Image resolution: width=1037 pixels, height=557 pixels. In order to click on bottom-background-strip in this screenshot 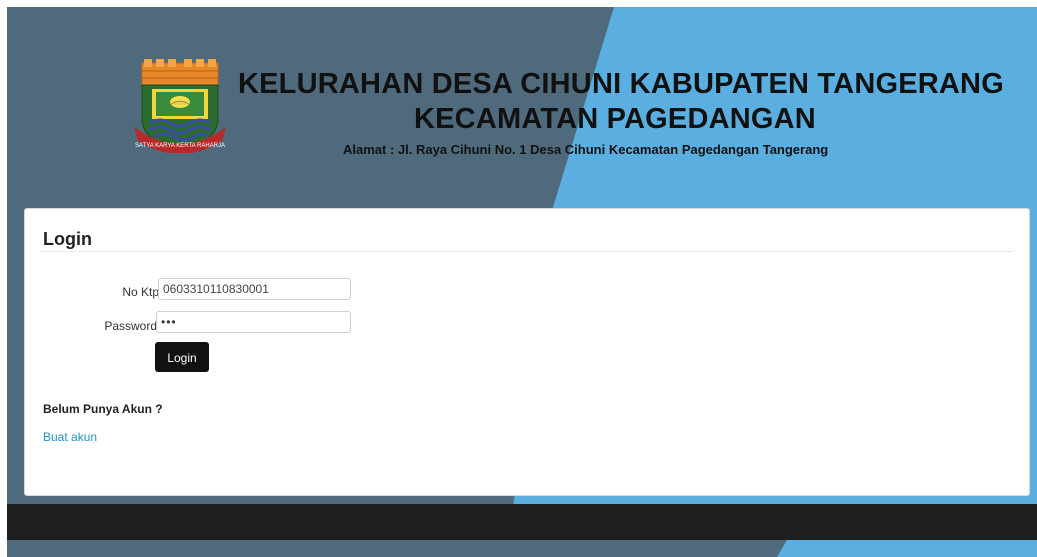, I will do `click(522, 548)`.